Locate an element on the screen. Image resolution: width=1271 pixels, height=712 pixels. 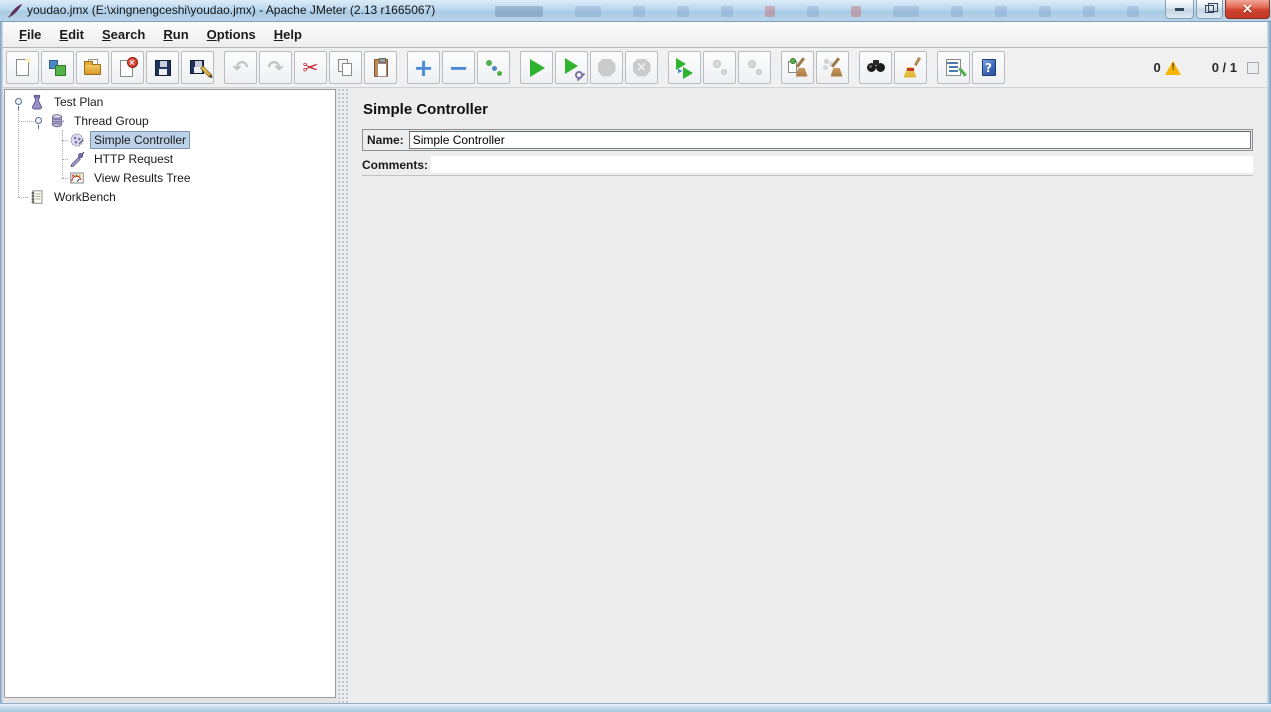
function-helper-icon is located at coordinates (955, 68).